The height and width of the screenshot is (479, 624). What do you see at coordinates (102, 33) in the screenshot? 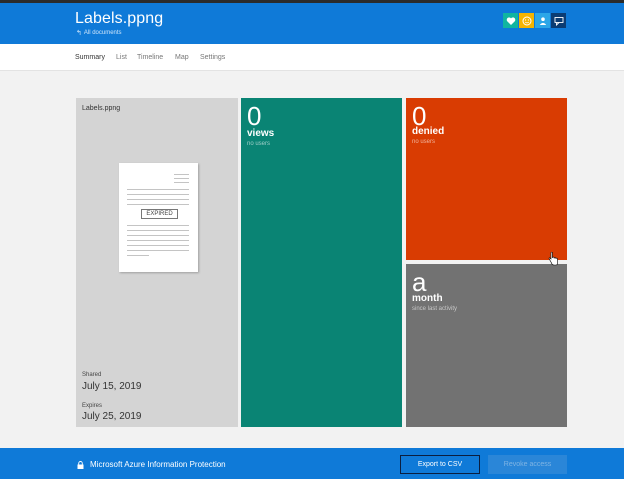
I see `back-link-label: All documents` at bounding box center [102, 33].